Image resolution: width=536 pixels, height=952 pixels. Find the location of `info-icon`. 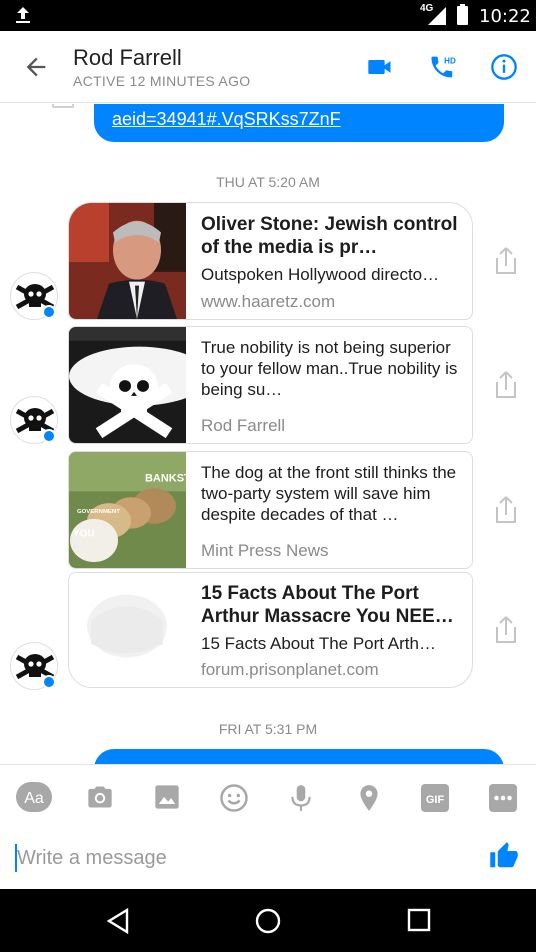

info-icon is located at coordinates (504, 67).